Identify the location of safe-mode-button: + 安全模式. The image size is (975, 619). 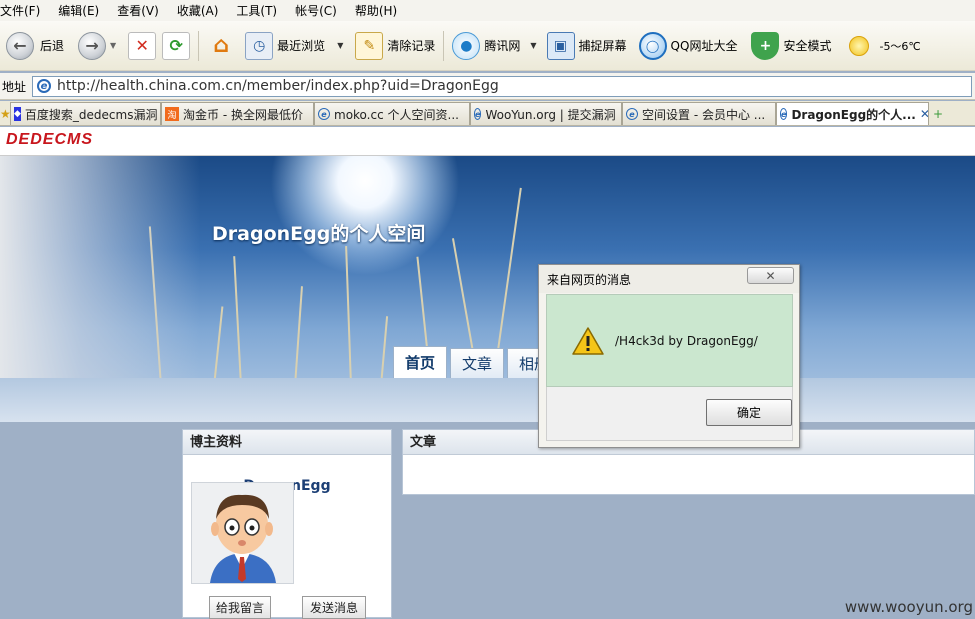
(791, 45).